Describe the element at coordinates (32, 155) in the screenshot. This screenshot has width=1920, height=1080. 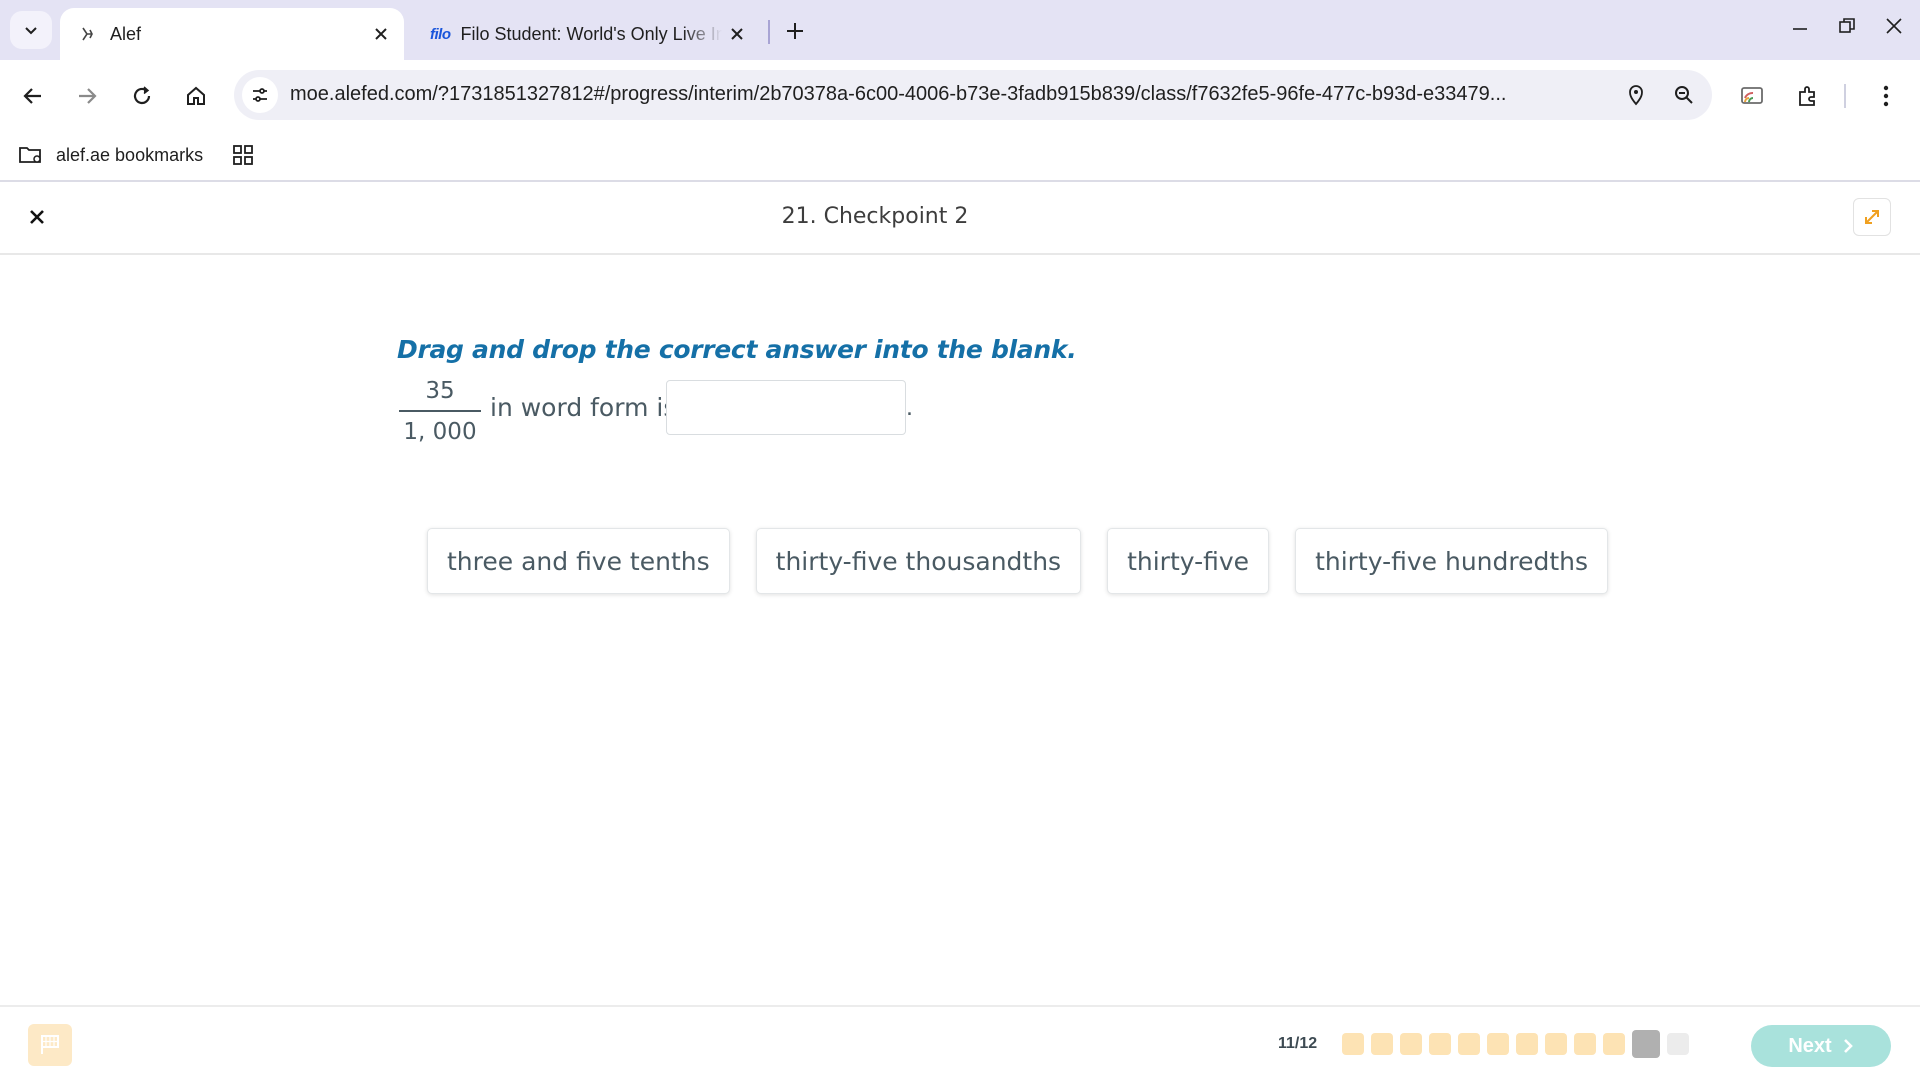
I see `folder-icon` at that location.